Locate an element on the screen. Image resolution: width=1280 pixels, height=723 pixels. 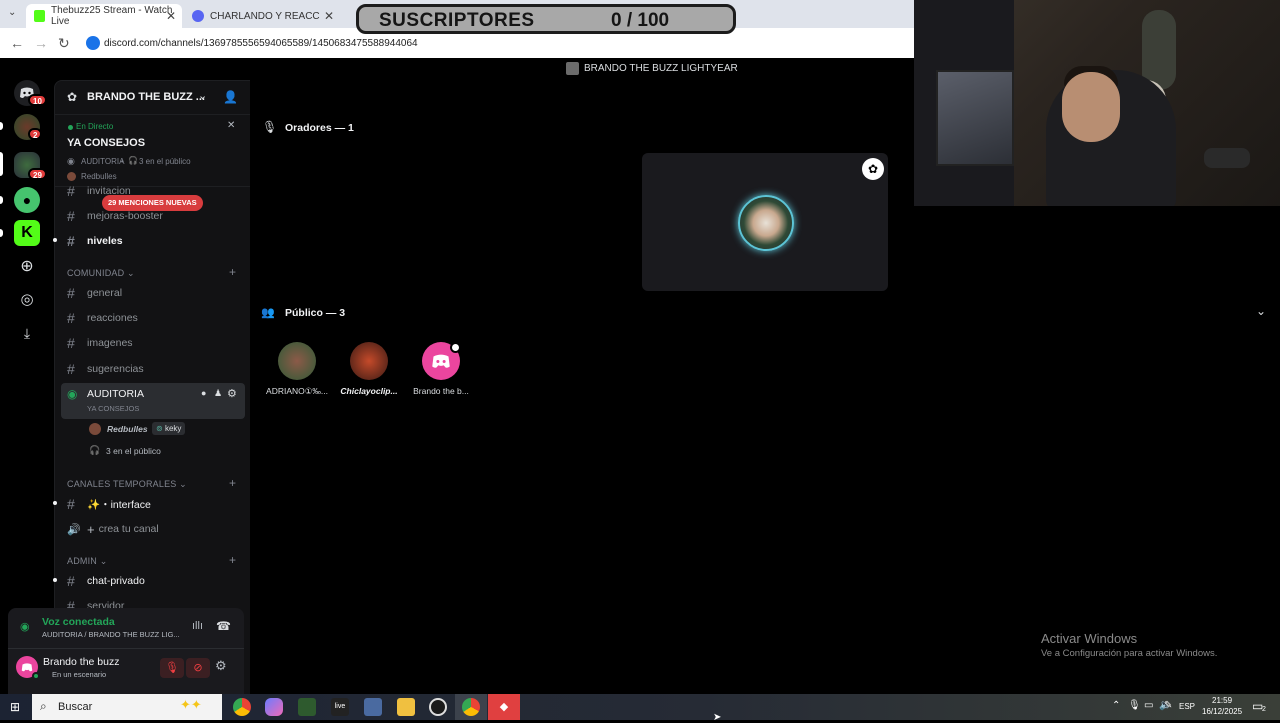
channel-mejoras-booster: # mejoras-booster is located at coordinates (115, 216).